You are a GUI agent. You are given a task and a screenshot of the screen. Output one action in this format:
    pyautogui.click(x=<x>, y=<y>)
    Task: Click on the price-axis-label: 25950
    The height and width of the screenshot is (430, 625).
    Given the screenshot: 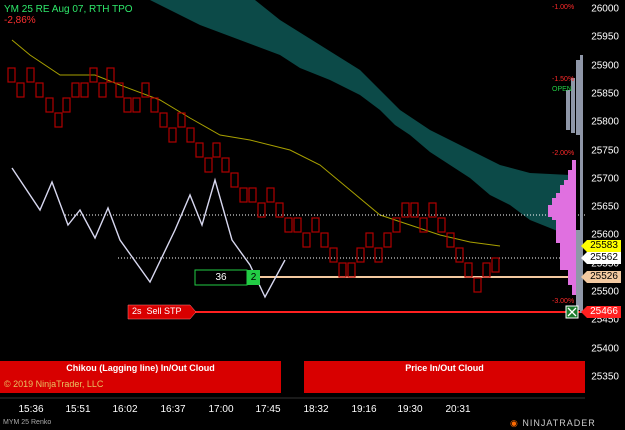 What is the action you would take?
    pyautogui.click(x=605, y=37)
    